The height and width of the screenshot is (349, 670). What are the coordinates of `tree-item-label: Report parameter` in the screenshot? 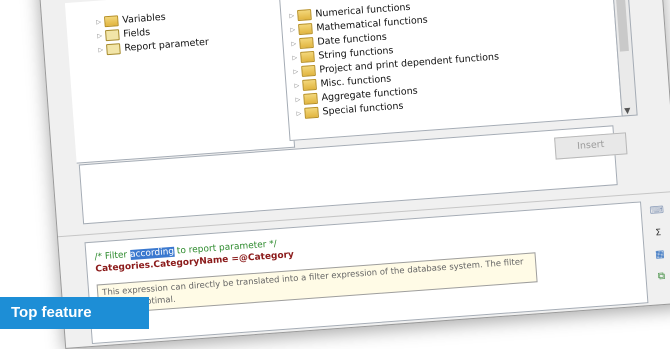 It's located at (166, 45).